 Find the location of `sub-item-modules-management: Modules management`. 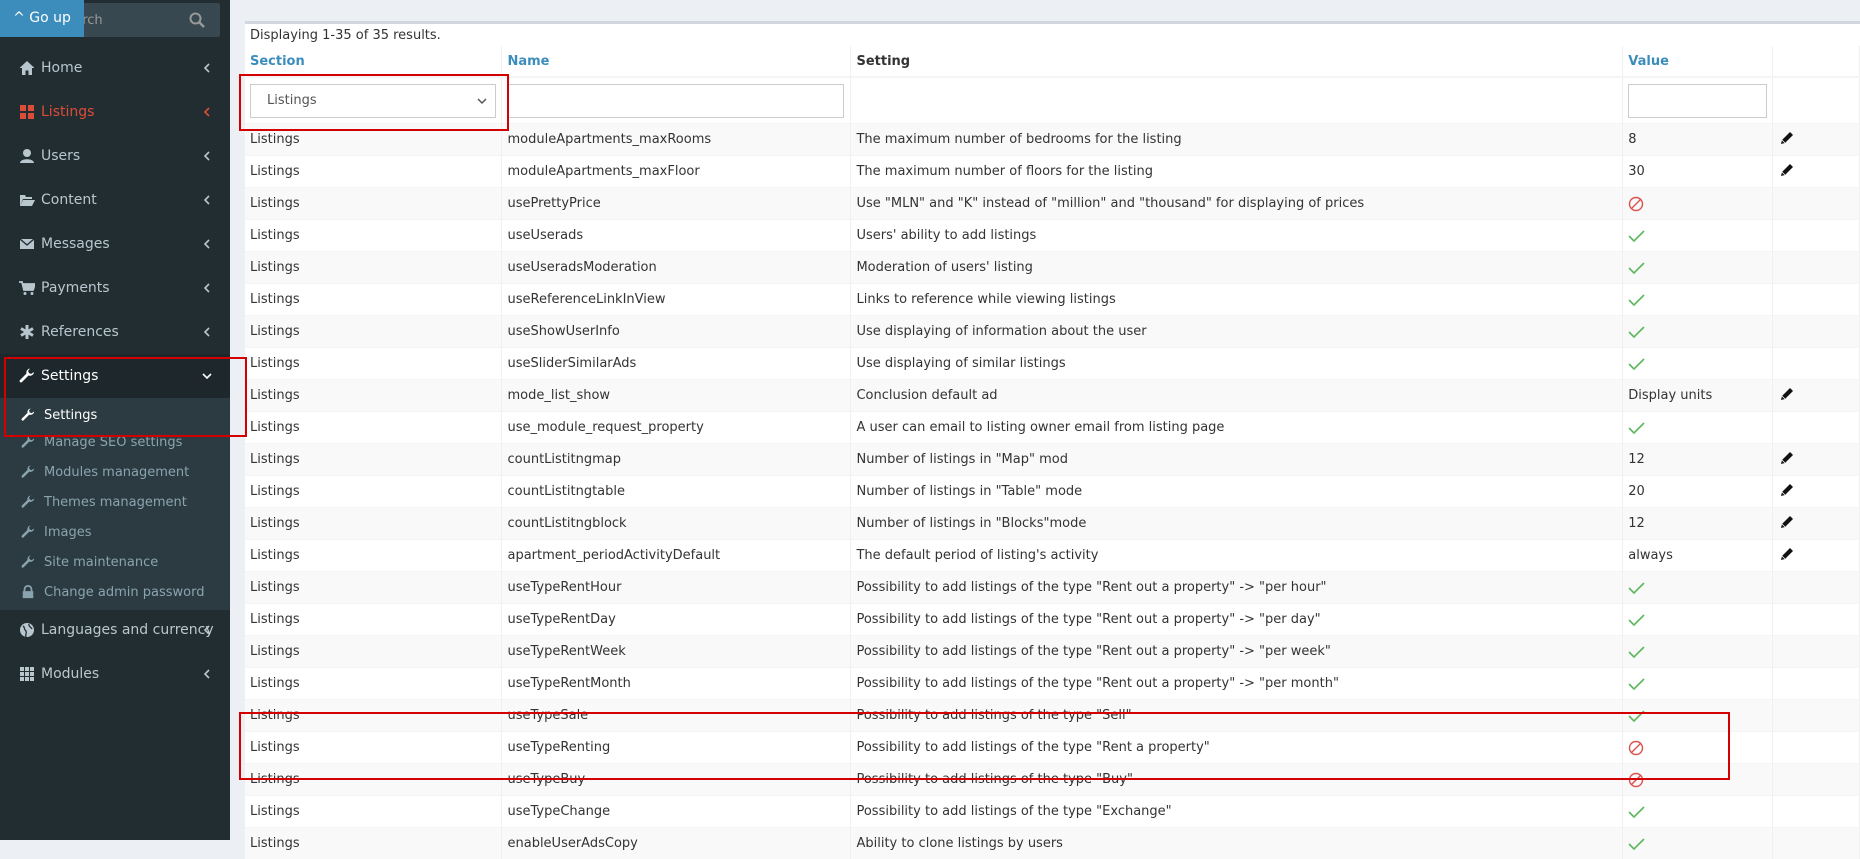

sub-item-modules-management: Modules management is located at coordinates (115, 473).